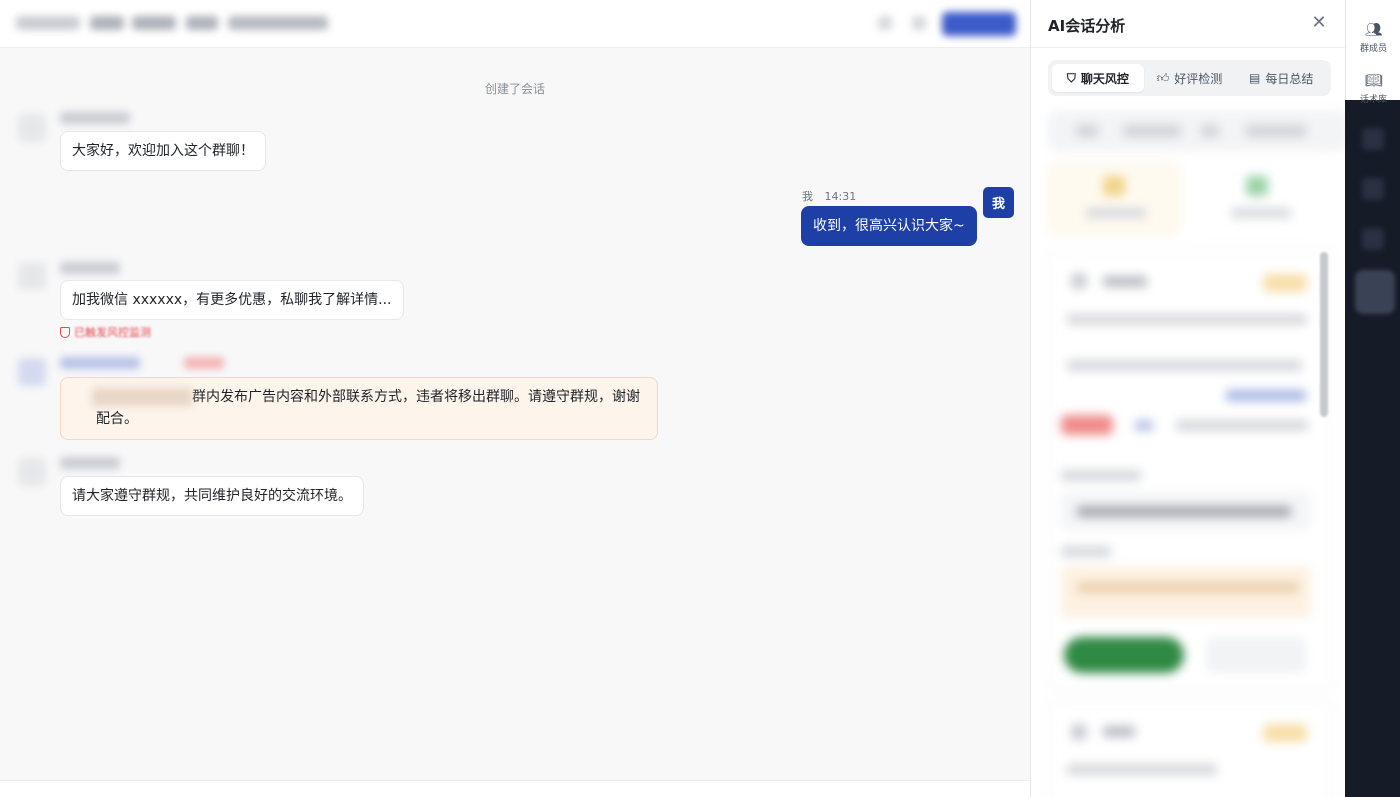  I want to click on sidebar-item-scripts: 📖︎ 话术库, so click(1373, 89).